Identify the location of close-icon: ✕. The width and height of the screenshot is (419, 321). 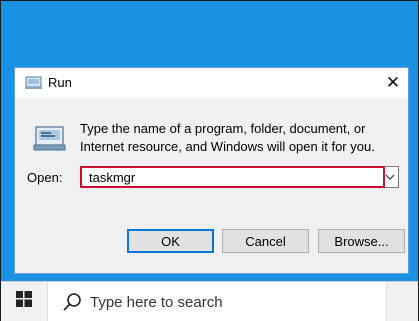
(393, 82).